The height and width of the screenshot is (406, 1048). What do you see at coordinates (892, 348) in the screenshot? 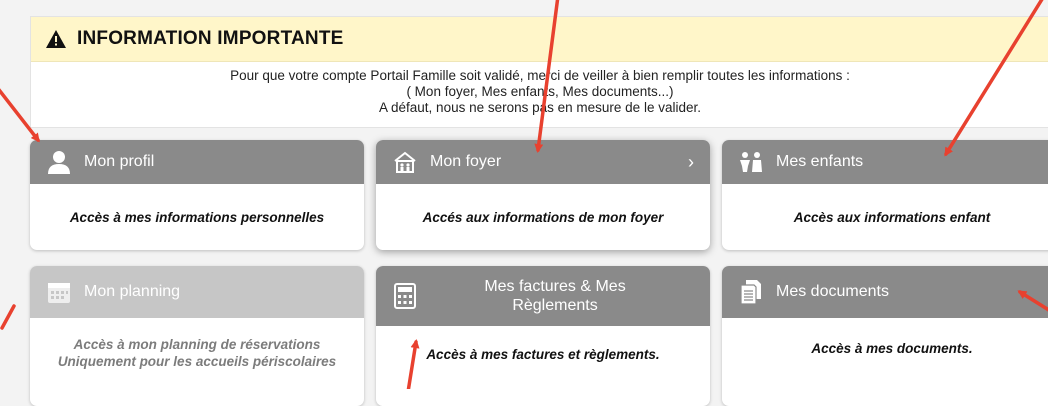
I see `card-description: Accès à mes documents.` at bounding box center [892, 348].